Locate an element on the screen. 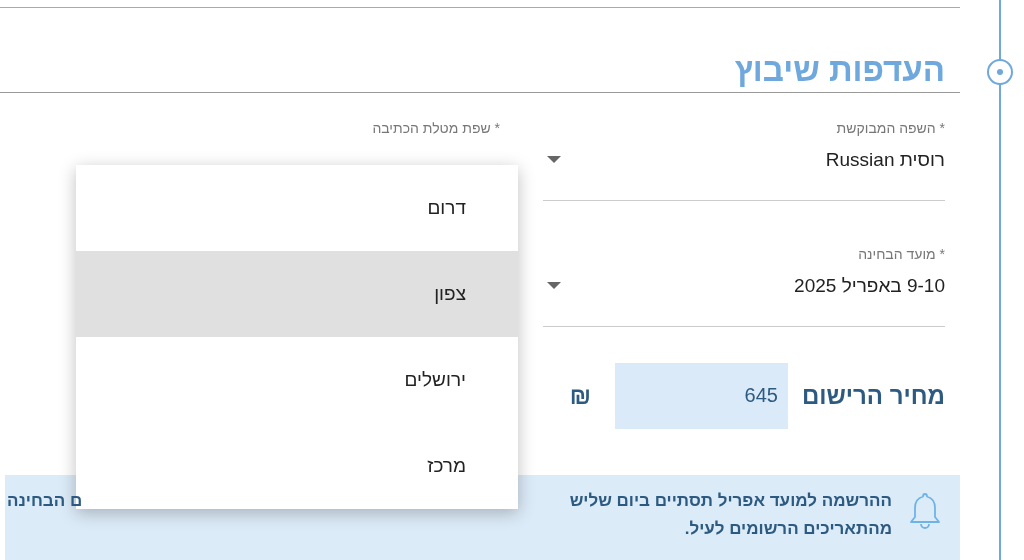 The width and height of the screenshot is (1024, 560). select-field: * השפה המבוקשת רוסית Russian is located at coordinates (744, 157).